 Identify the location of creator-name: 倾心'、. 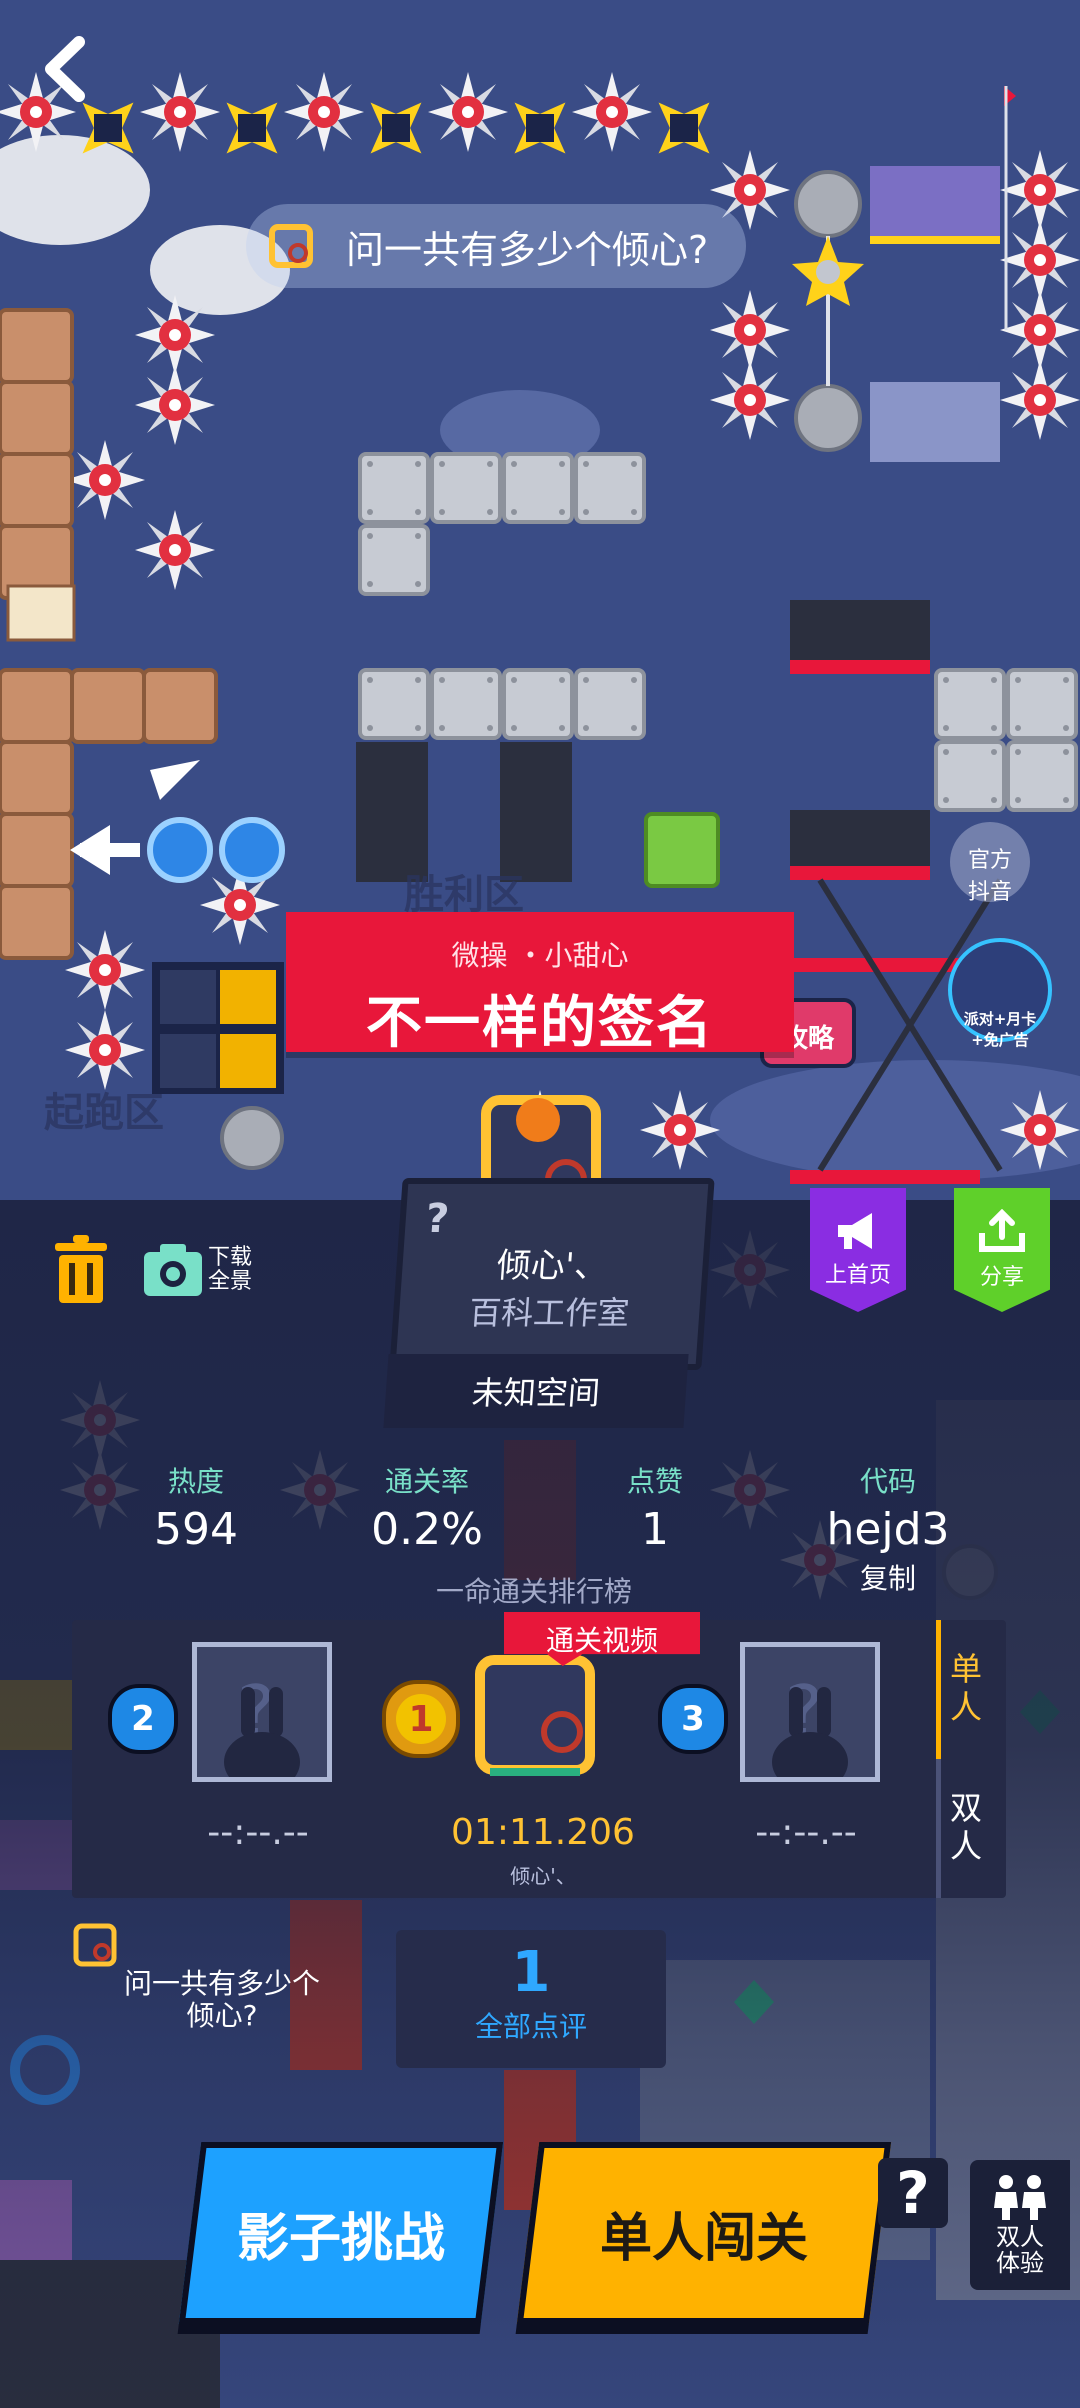
(552, 1266).